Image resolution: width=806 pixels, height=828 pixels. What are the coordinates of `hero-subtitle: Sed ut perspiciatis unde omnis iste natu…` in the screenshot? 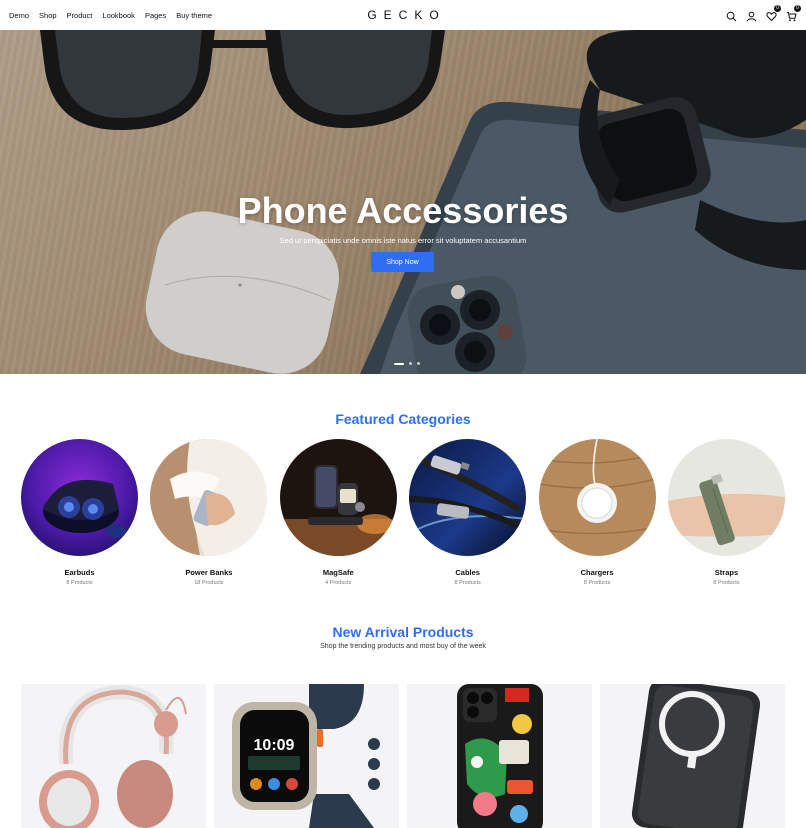 It's located at (403, 240).